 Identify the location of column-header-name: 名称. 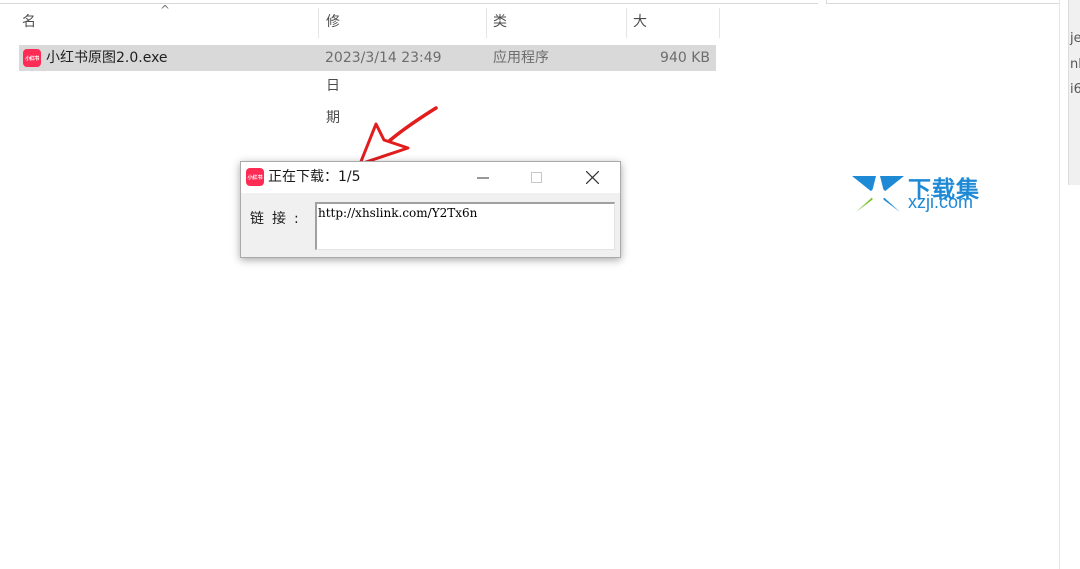
(29, 34).